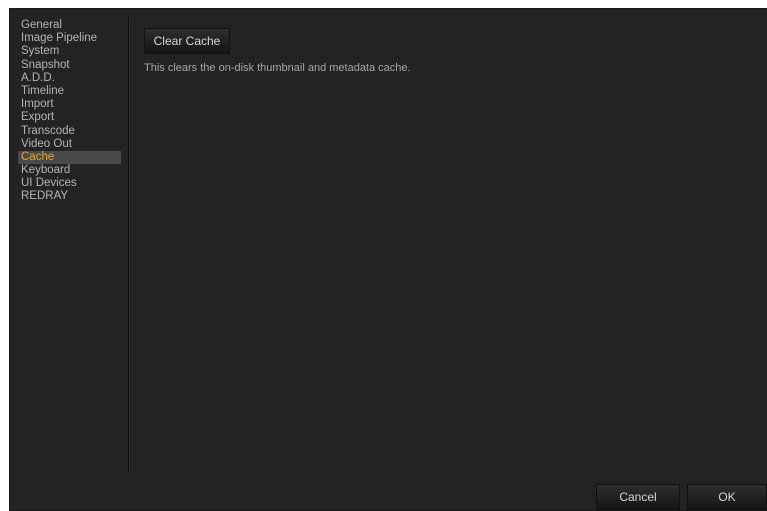  What do you see at coordinates (69, 51) in the screenshot?
I see `sidebar-item-system: System` at bounding box center [69, 51].